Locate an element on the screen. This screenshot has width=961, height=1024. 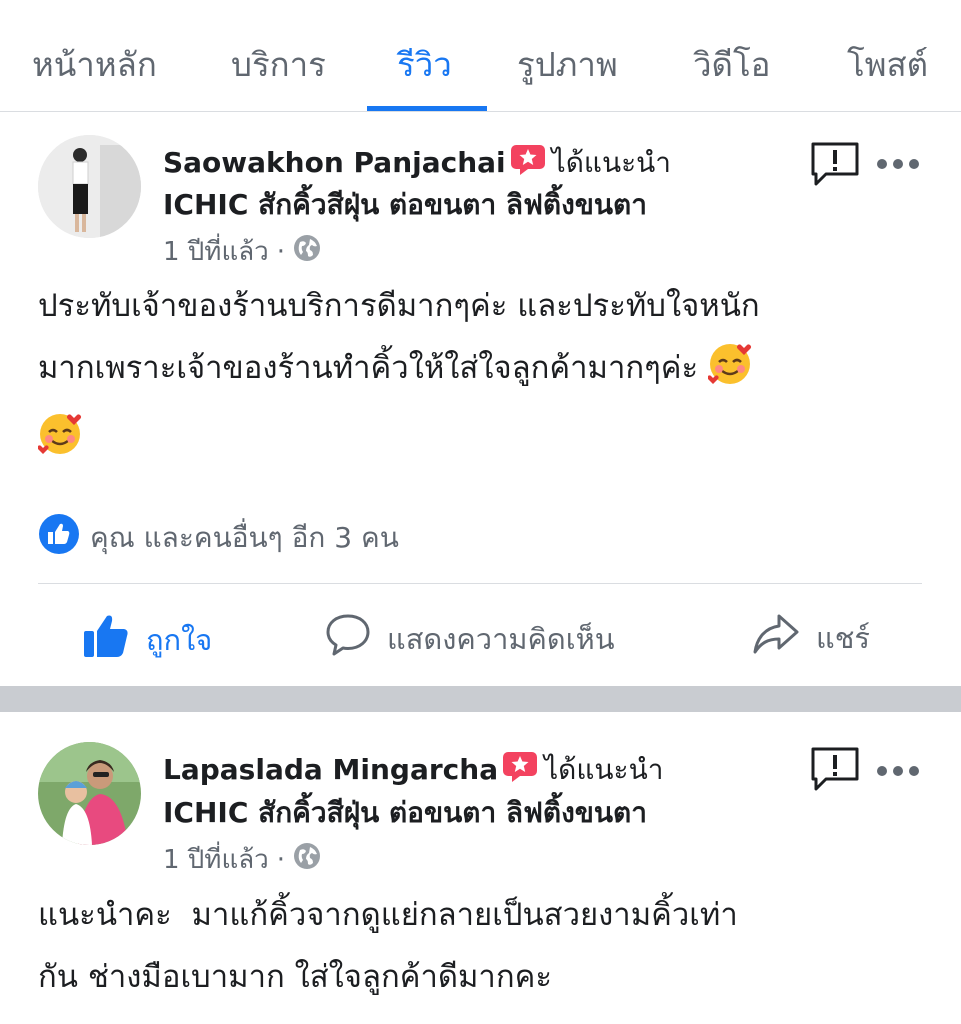
like-label: ถูกใจ is located at coordinates (179, 639).